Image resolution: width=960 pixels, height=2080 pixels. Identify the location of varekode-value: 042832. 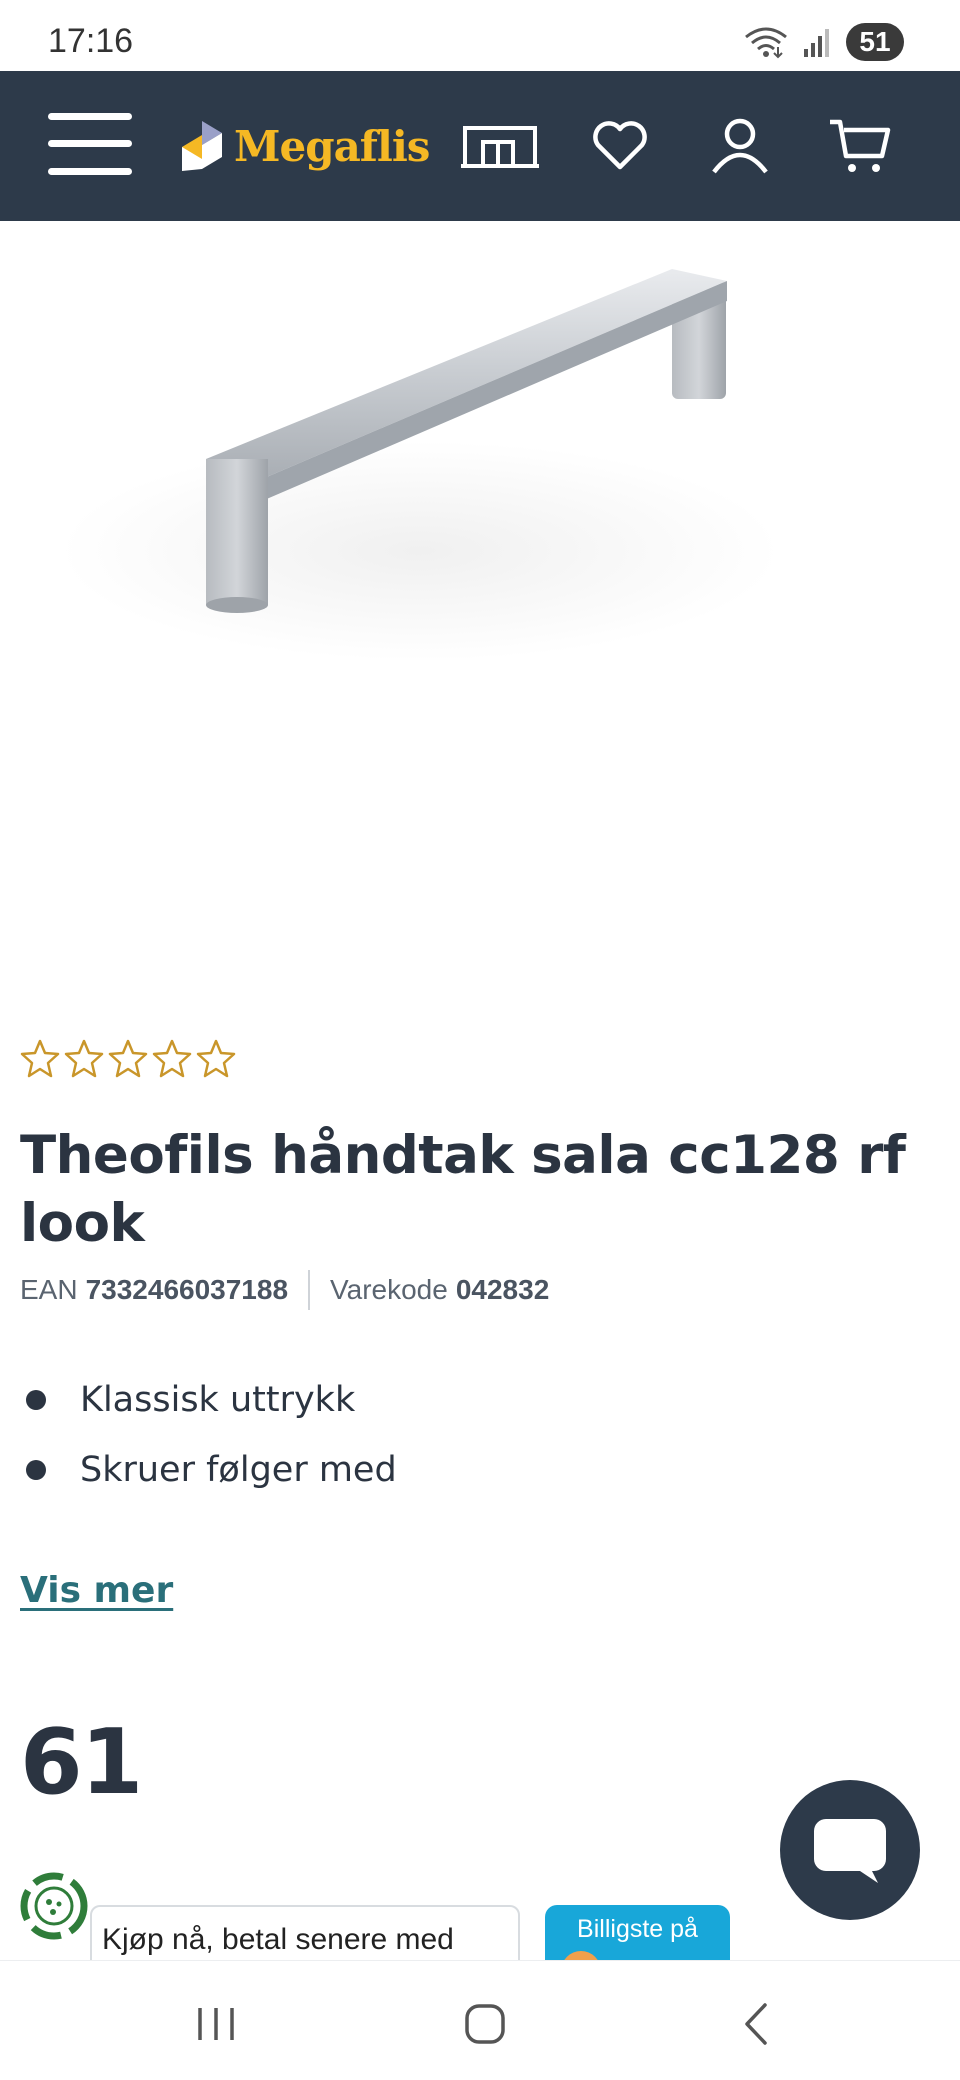
(502, 1289).